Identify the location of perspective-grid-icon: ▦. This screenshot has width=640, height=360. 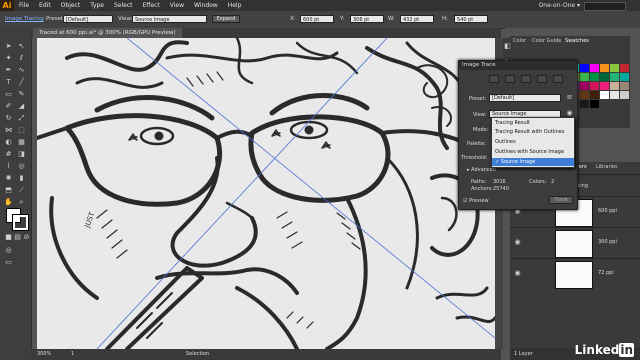
(21, 142).